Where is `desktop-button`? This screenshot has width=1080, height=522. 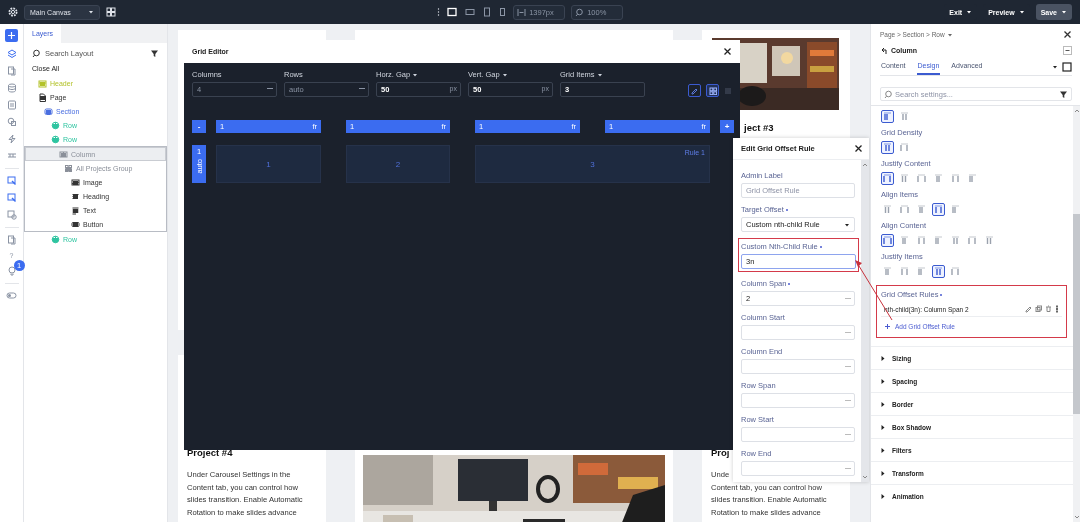
desktop-button is located at coordinates (452, 12).